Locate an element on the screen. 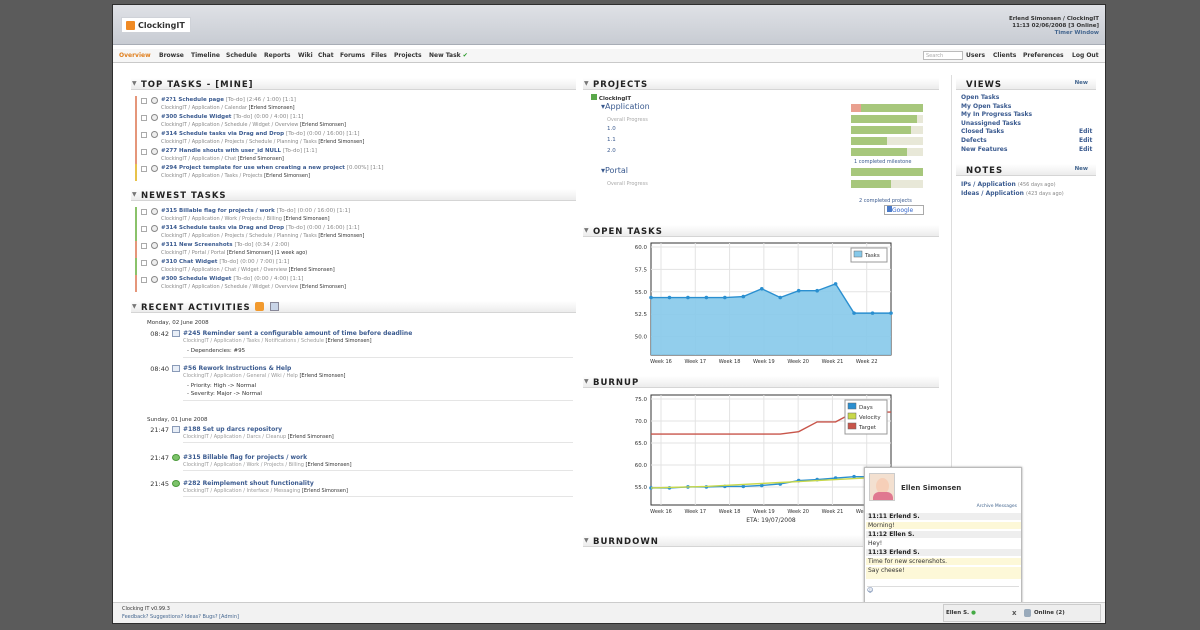  completed-milestones-link: 1 completed milestone is located at coordinates (882, 162).